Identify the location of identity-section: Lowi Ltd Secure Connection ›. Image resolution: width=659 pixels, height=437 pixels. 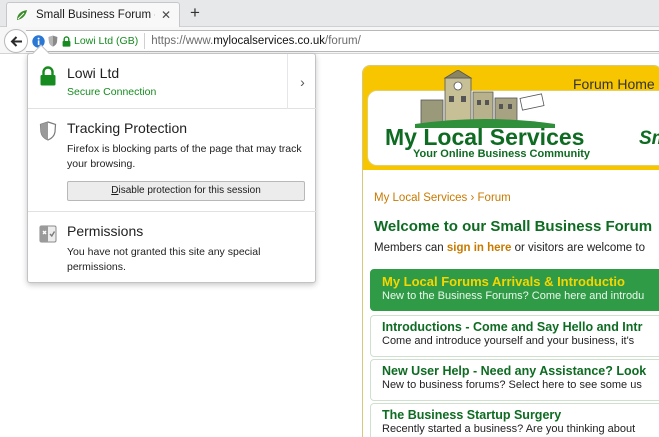
(172, 81).